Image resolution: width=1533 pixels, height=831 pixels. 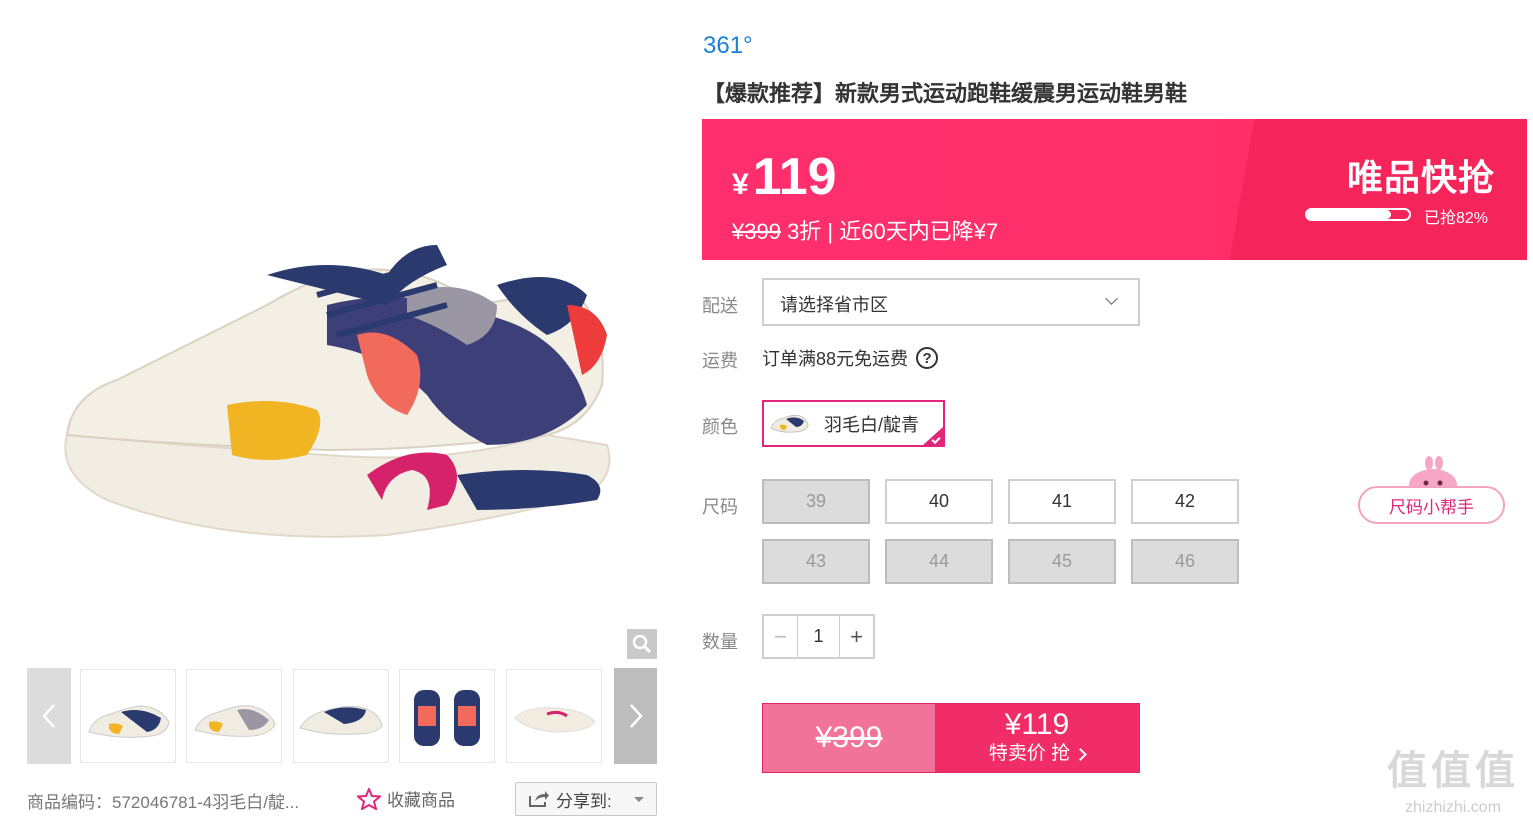 I want to click on help-icon: ?, so click(x=927, y=358).